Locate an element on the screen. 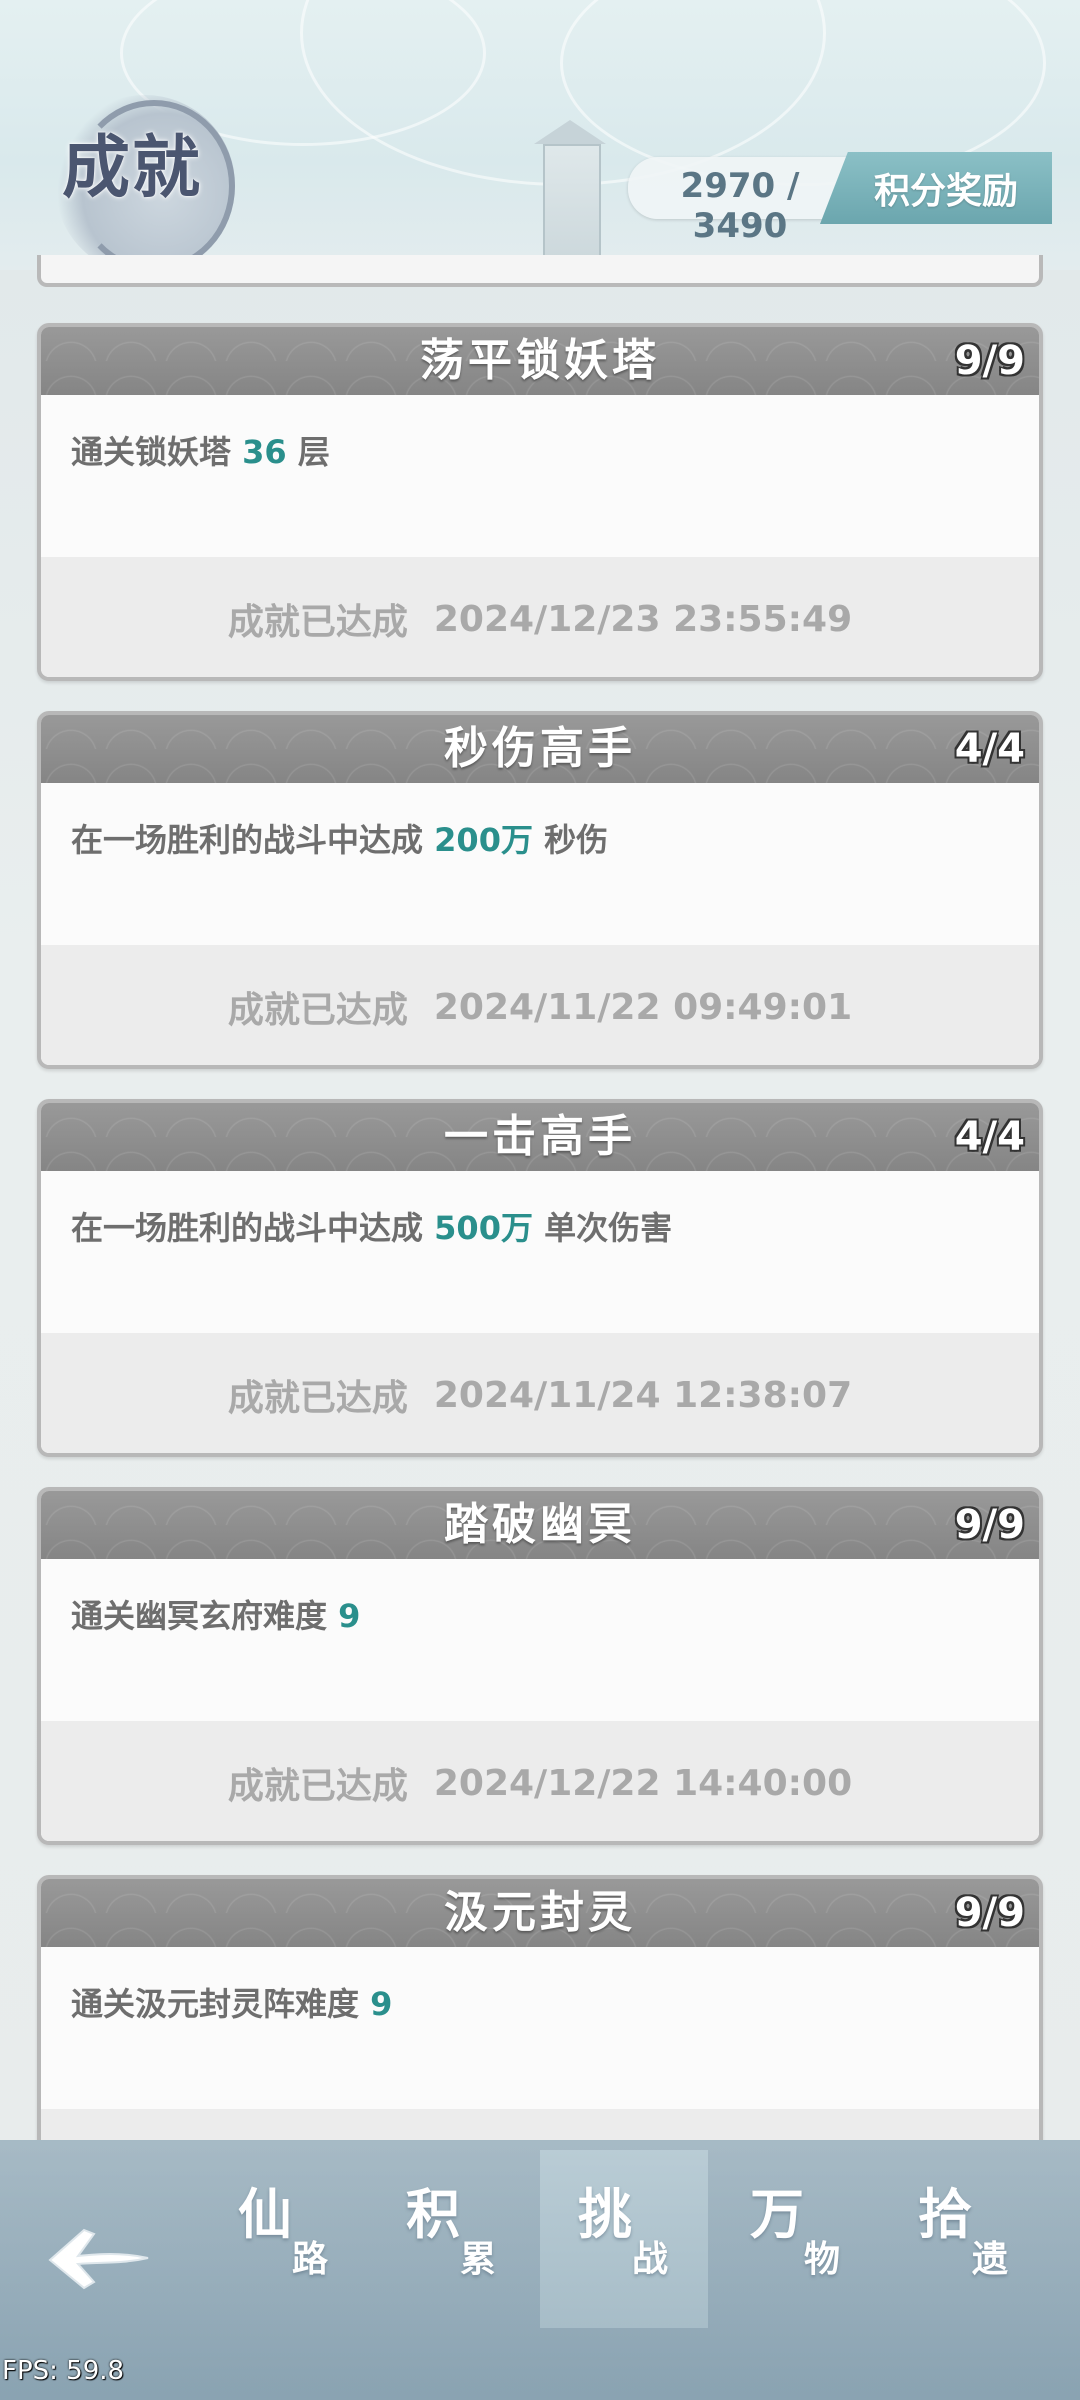  tab-xianlu: 仙 路 is located at coordinates (284, 2239).